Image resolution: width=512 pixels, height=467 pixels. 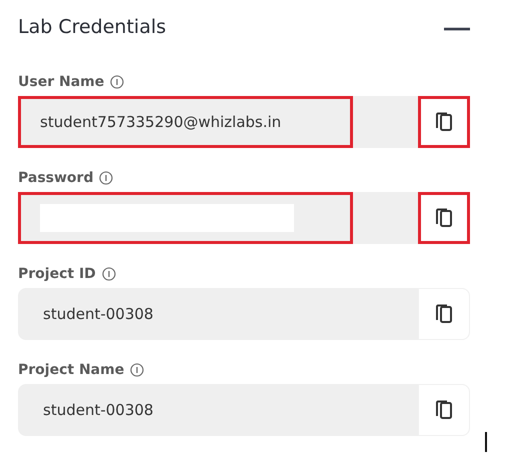 I want to click on field-label: User Name, so click(x=61, y=82).